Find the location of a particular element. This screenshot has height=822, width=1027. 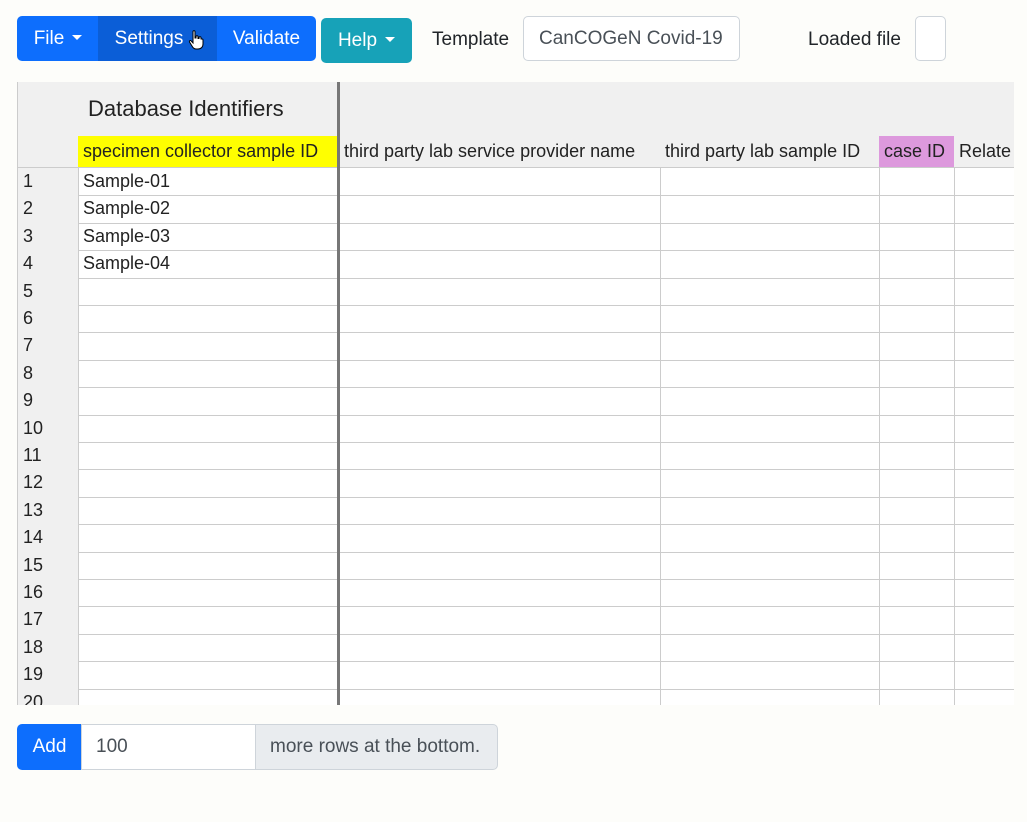

row-number: 15 is located at coordinates (48, 566).